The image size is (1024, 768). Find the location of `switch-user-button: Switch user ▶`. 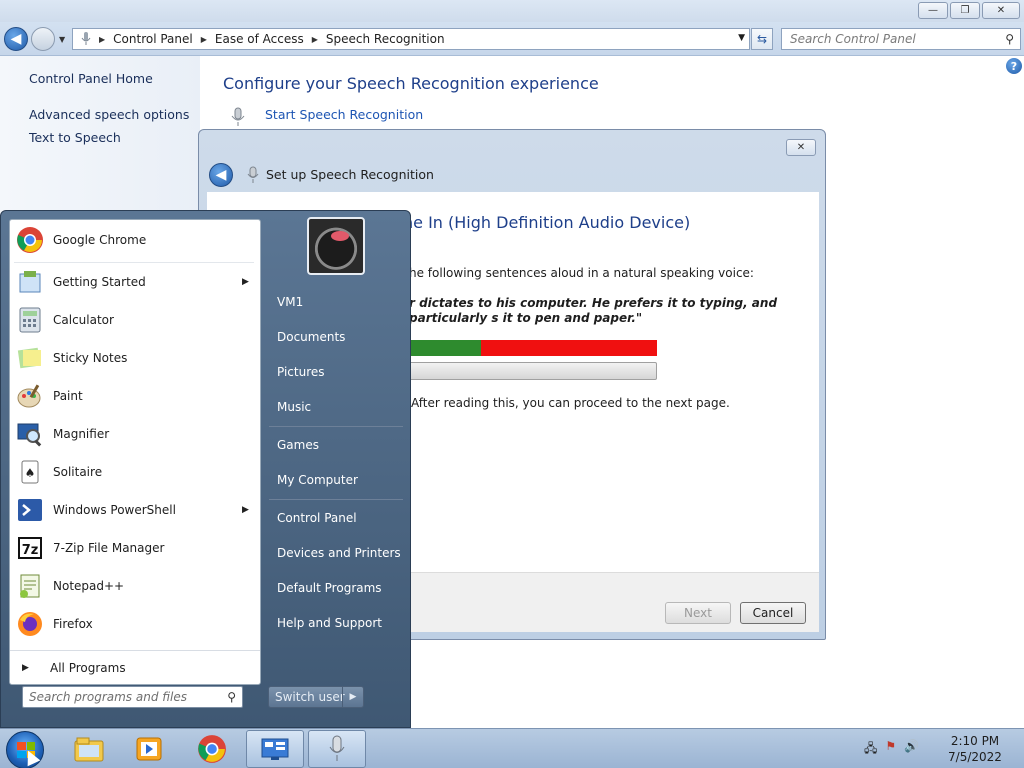

switch-user-button: Switch user ▶ is located at coordinates (316, 697).